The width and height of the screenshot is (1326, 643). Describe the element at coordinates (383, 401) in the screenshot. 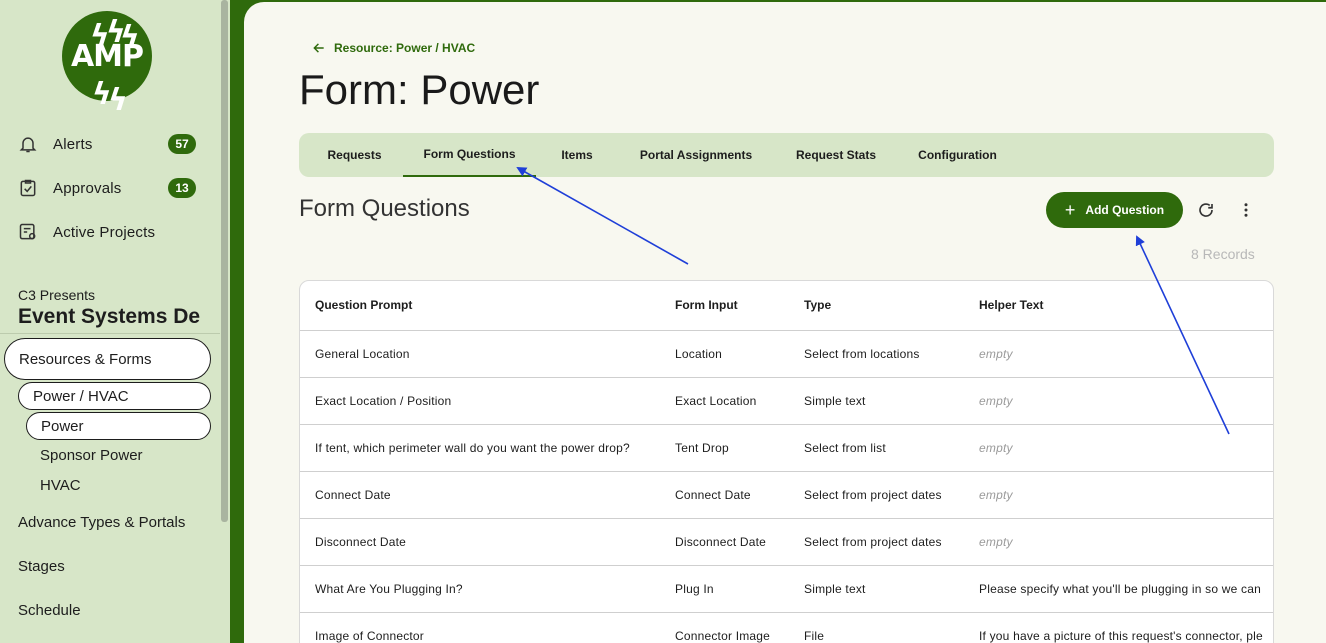

I see `cell-question-prompt: Exact Location / Position` at that location.